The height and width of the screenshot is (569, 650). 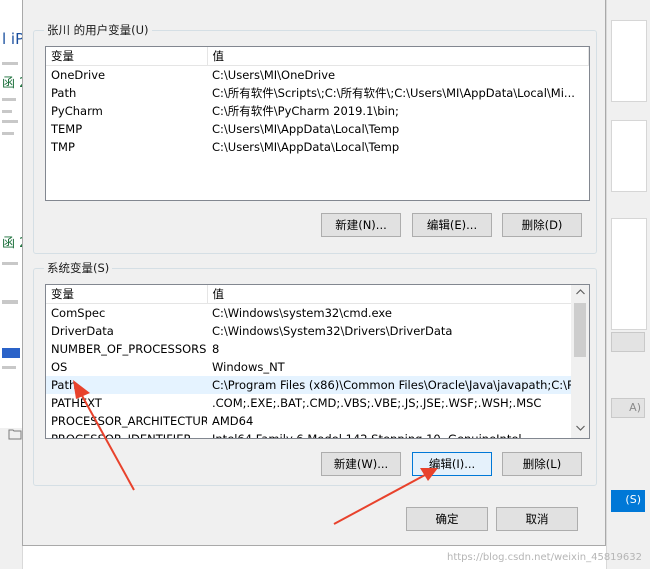 I want to click on table-row: NUMBER_OF_PROCESSORS 8, so click(x=310, y=349).